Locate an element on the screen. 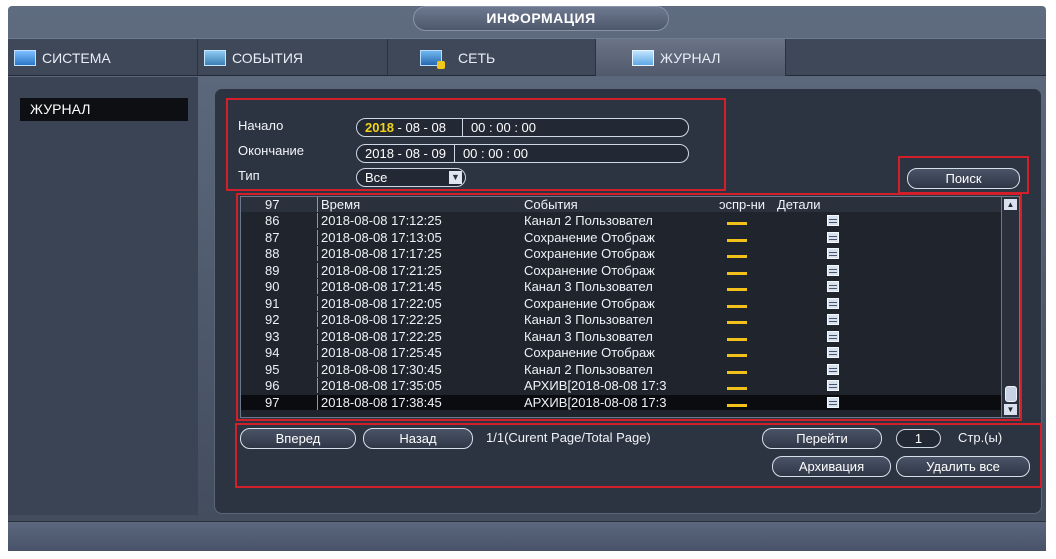 Image resolution: width=1056 pixels, height=559 pixels. start-datetime-field: 2018 - 08 - 08 00 : 00 : 00 is located at coordinates (522, 127).